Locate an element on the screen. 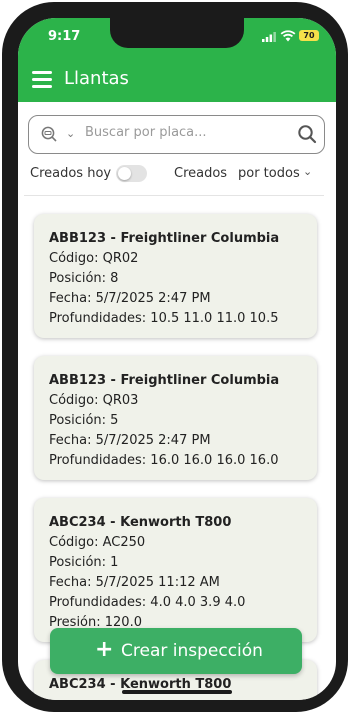  notch is located at coordinates (177, 33).